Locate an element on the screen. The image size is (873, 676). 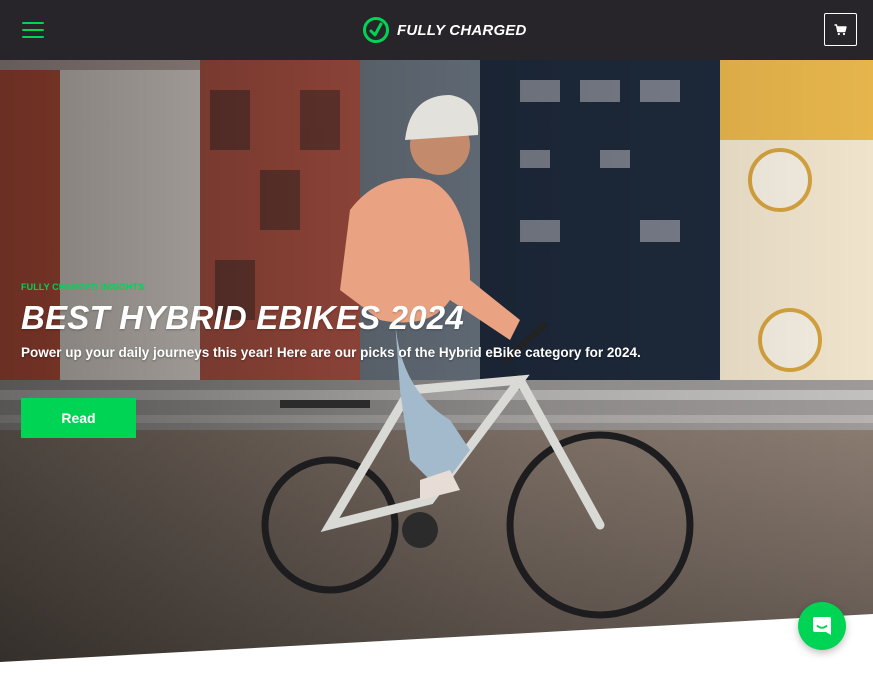
chat-bubble-icon is located at coordinates (822, 626).